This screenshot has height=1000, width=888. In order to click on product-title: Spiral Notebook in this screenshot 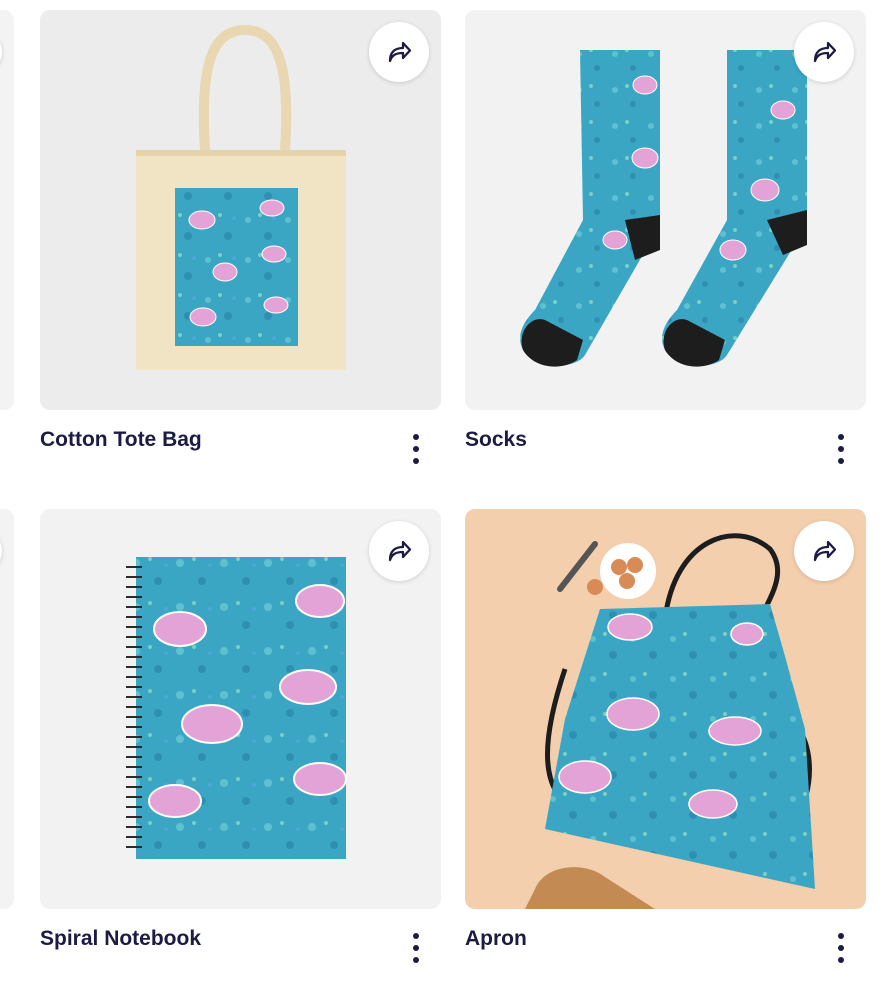, I will do `click(120, 939)`.